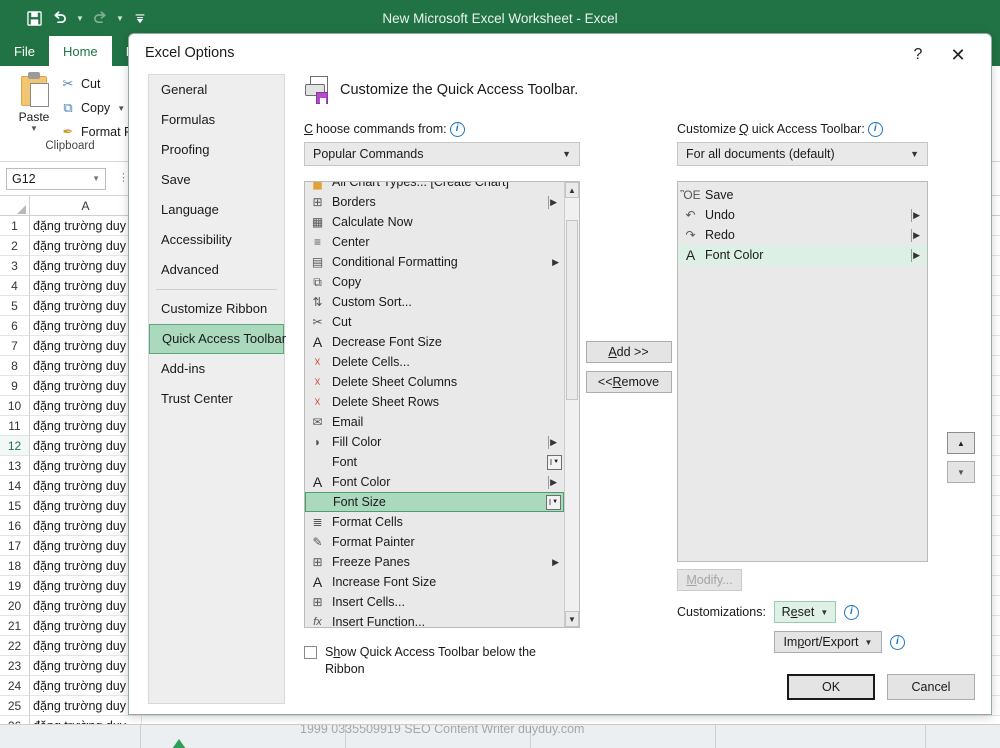  What do you see at coordinates (216, 399) in the screenshot?
I see `nav-item-trust-center: Trust Center` at bounding box center [216, 399].